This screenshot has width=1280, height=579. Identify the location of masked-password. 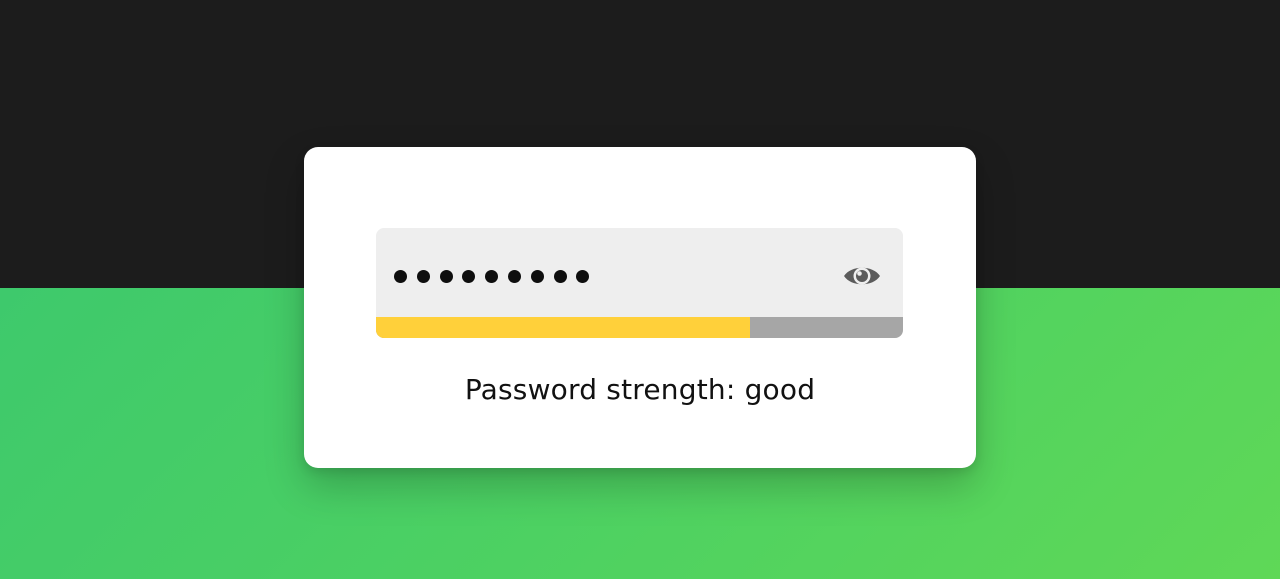
(492, 276).